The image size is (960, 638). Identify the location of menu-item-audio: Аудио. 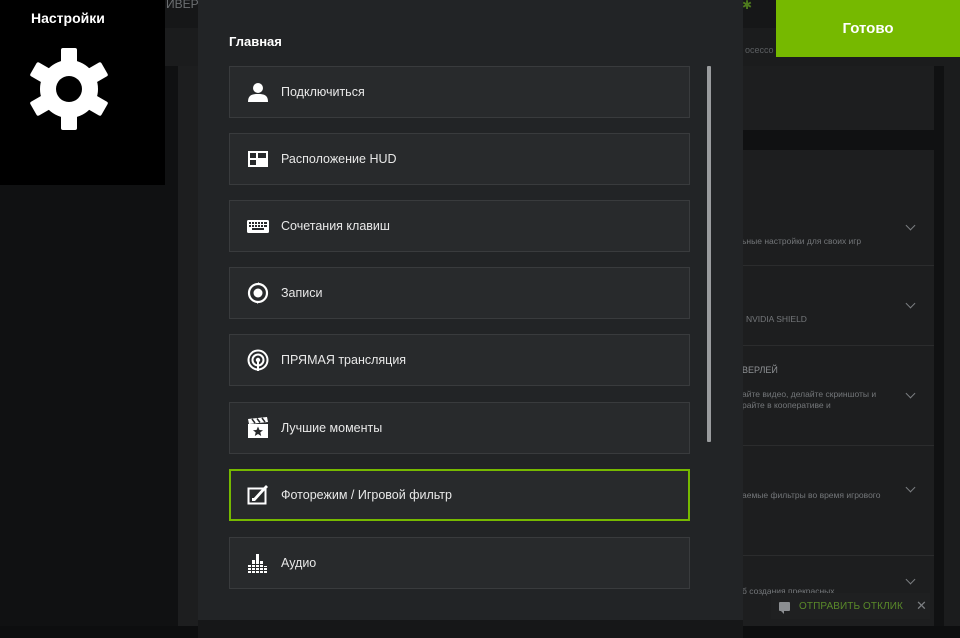
(459, 563).